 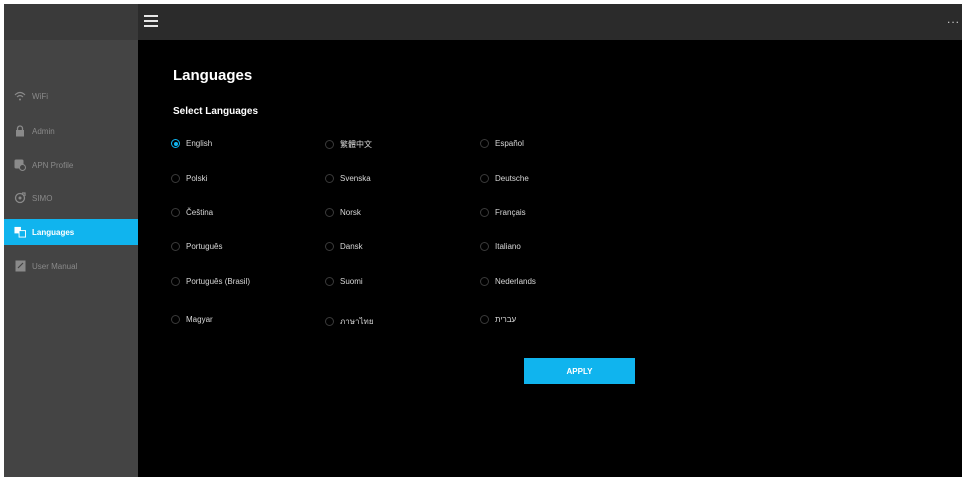 I want to click on lock-icon, so click(x=20, y=131).